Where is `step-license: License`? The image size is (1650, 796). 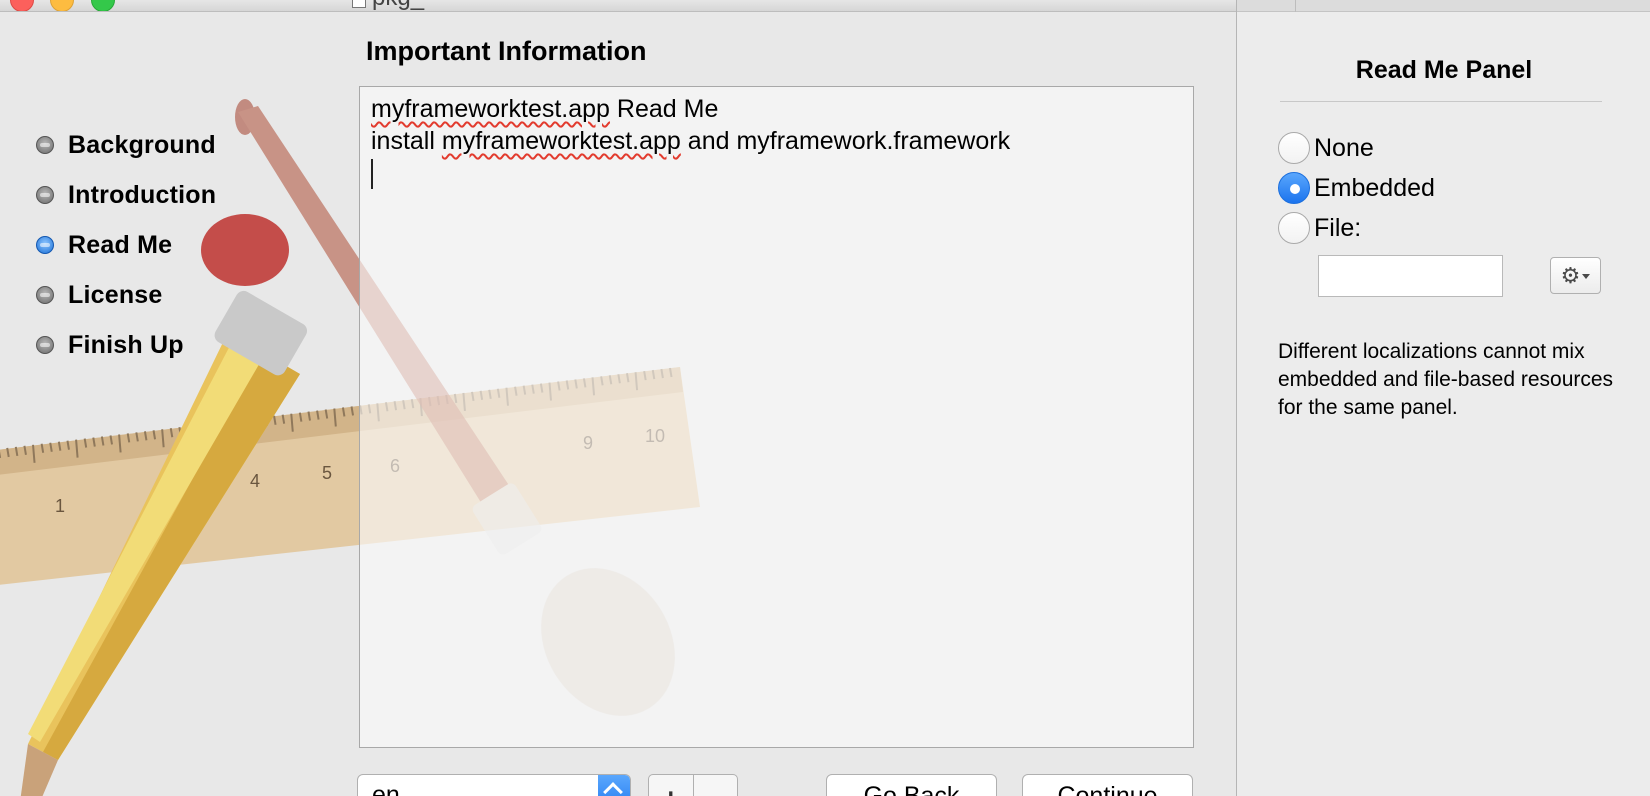
step-license: License is located at coordinates (126, 295).